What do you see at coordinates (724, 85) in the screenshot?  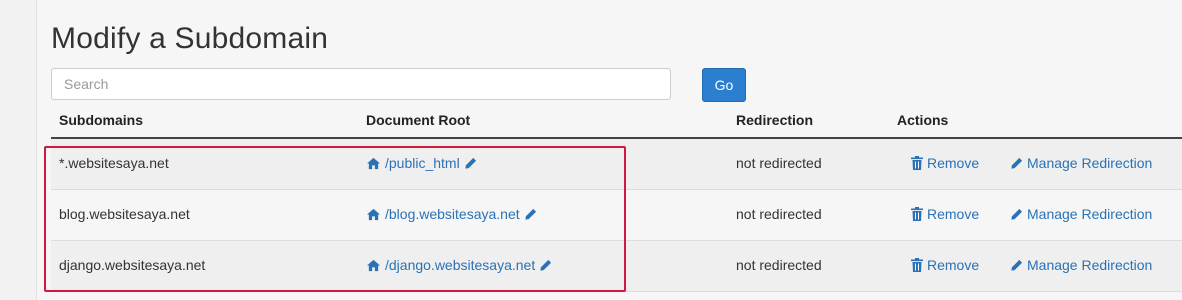 I see `go-button: Go` at bounding box center [724, 85].